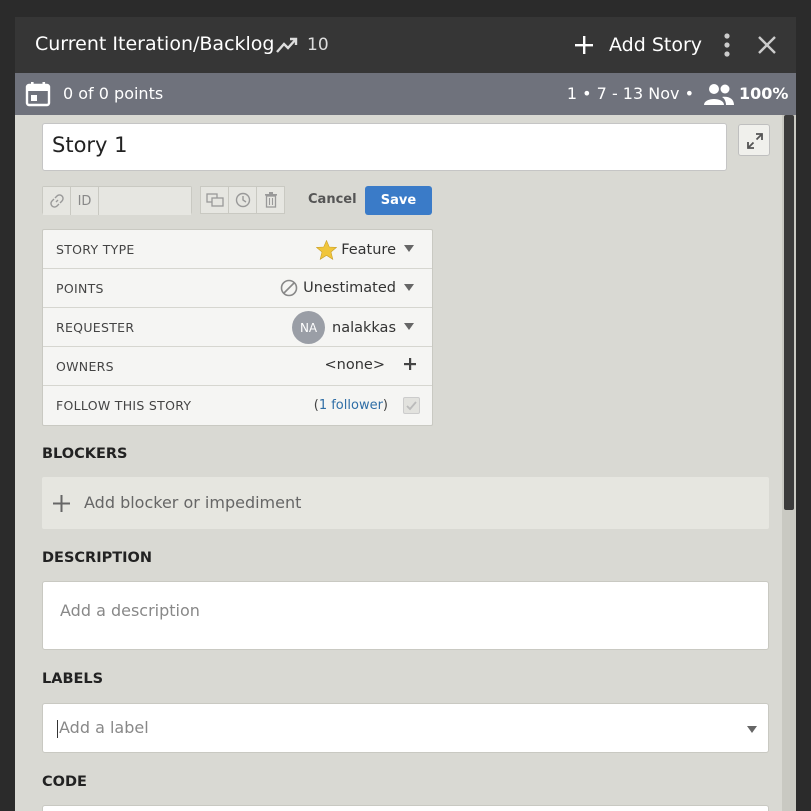 Image resolution: width=811 pixels, height=811 pixels. What do you see at coordinates (289, 288) in the screenshot?
I see `unestimated-icon` at bounding box center [289, 288].